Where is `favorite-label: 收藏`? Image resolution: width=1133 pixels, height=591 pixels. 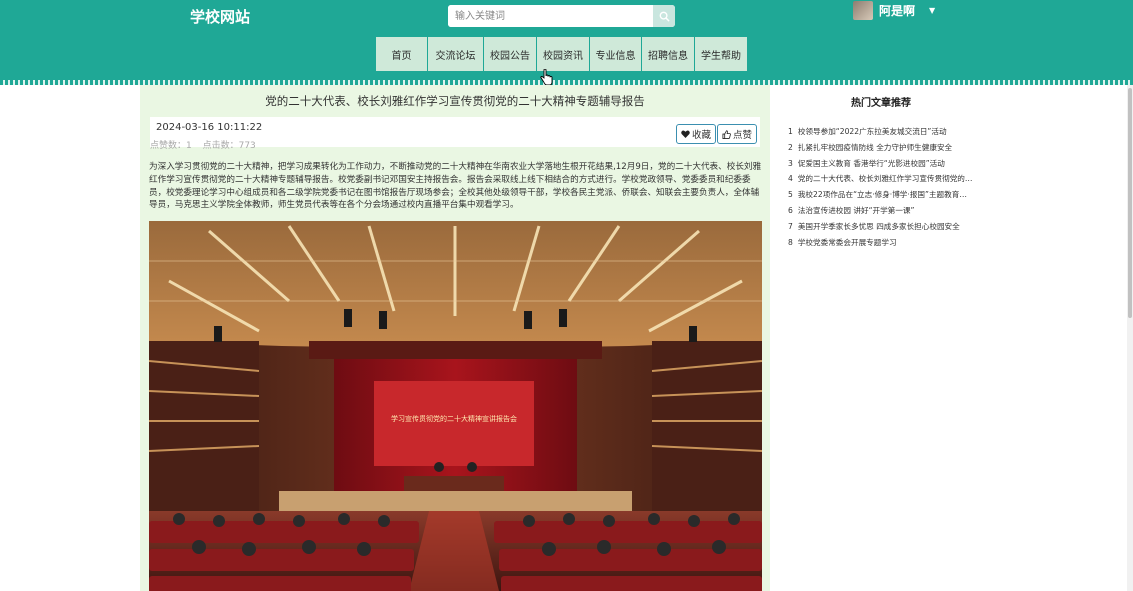 favorite-label: 收藏 is located at coordinates (701, 135).